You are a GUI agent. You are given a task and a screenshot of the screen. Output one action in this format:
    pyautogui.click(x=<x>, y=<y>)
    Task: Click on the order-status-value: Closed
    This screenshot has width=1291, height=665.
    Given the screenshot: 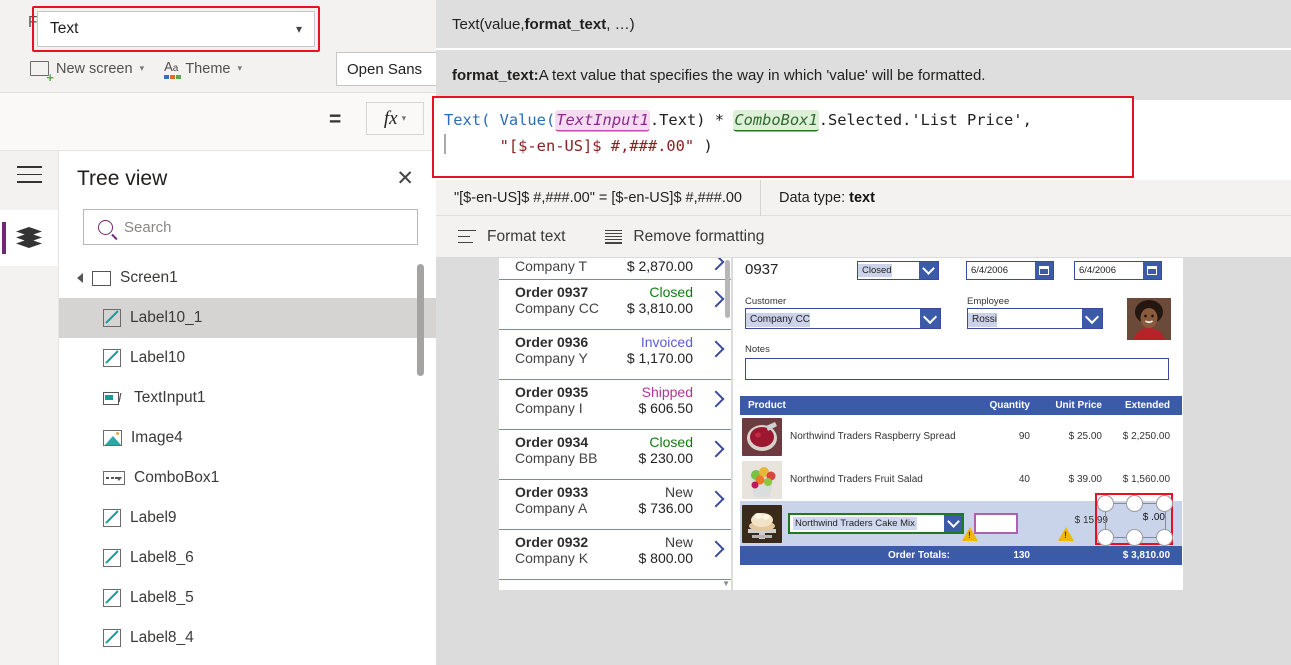 What is the action you would take?
    pyautogui.click(x=875, y=270)
    